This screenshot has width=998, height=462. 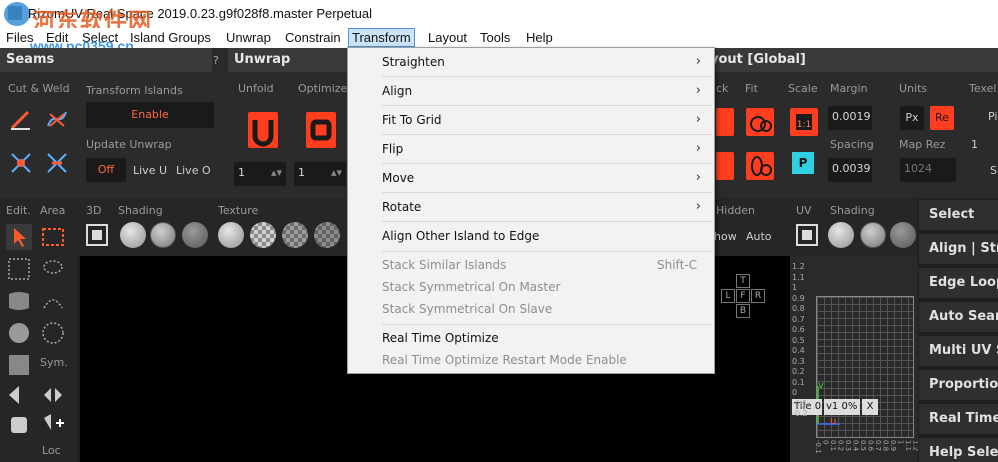 I want to click on texture-checker3-sphere-icon, so click(x=327, y=235).